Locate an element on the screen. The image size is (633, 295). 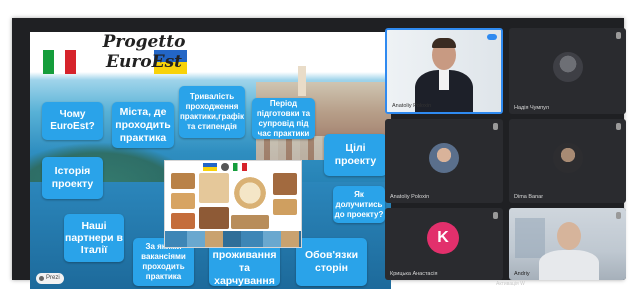
participant-tile: K Крицька Анастасія is located at coordinates (444, 244).